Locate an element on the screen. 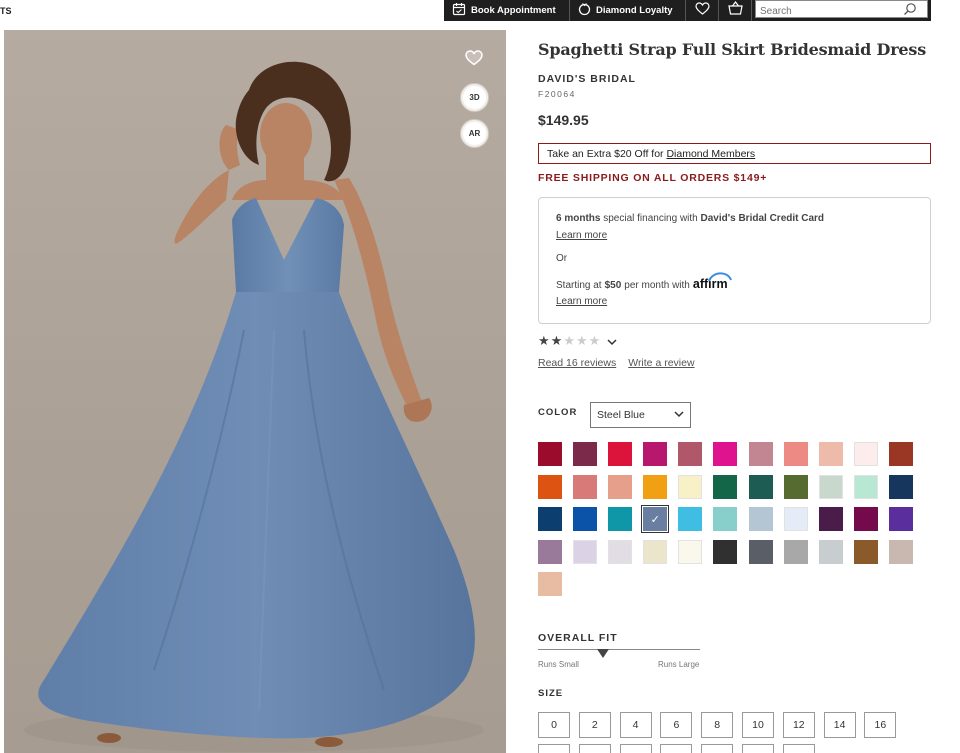  size-option-button: 6 is located at coordinates (676, 725).